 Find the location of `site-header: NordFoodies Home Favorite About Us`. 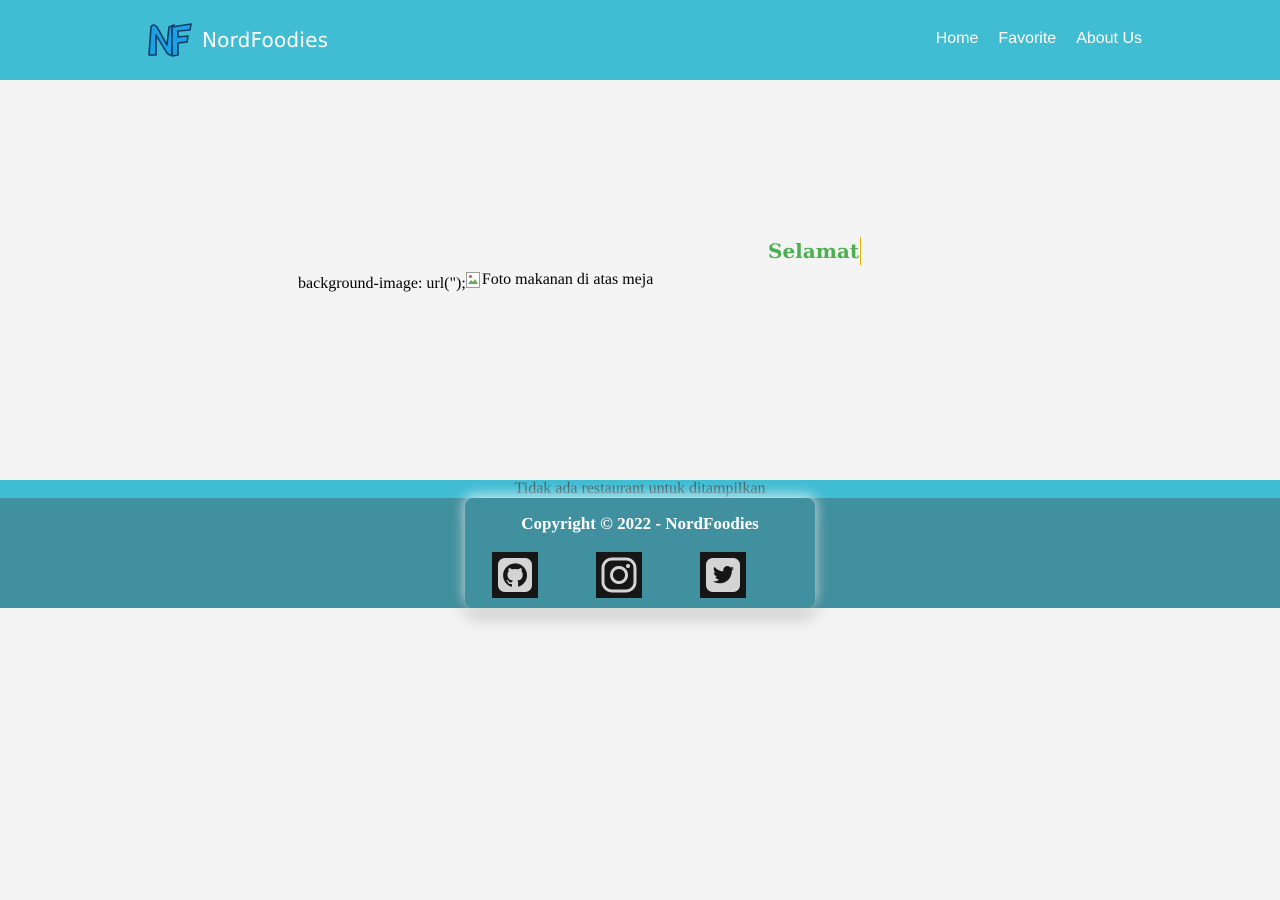

site-header: NordFoodies Home Favorite About Us is located at coordinates (640, 40).